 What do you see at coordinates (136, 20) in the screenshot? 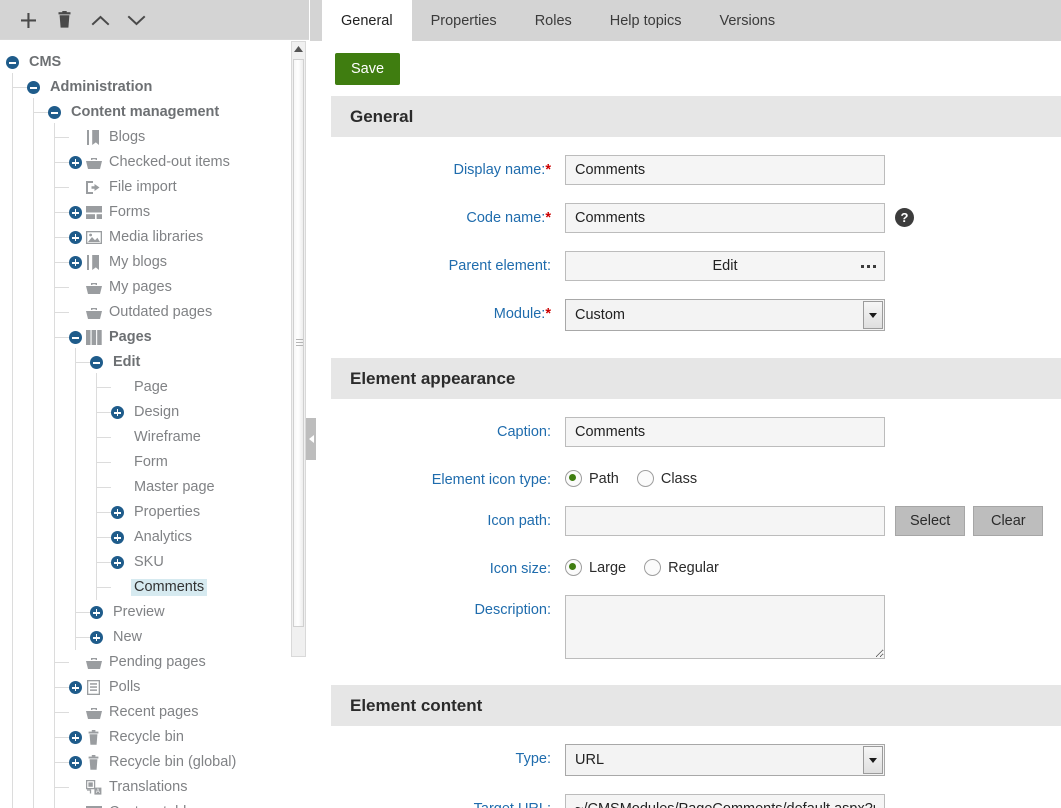
I see `move-down-icon` at bounding box center [136, 20].